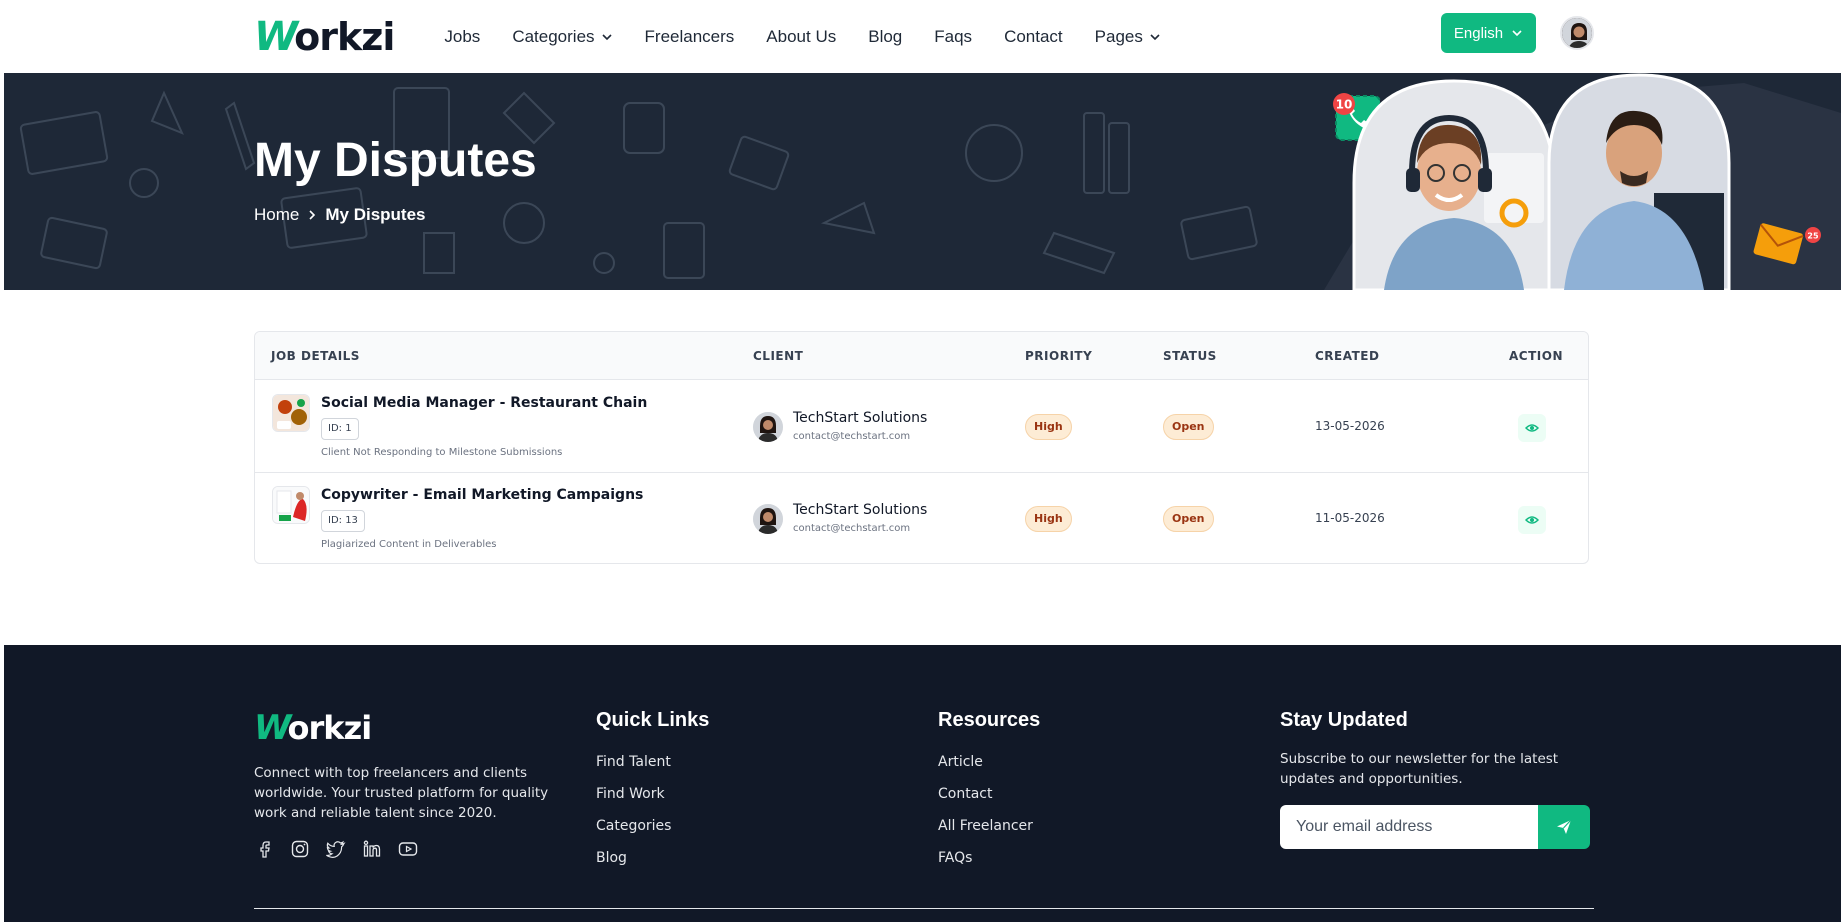 The image size is (1841, 922). Describe the element at coordinates (1344, 720) in the screenshot. I see `newsletter-heading: Stay Updated` at that location.